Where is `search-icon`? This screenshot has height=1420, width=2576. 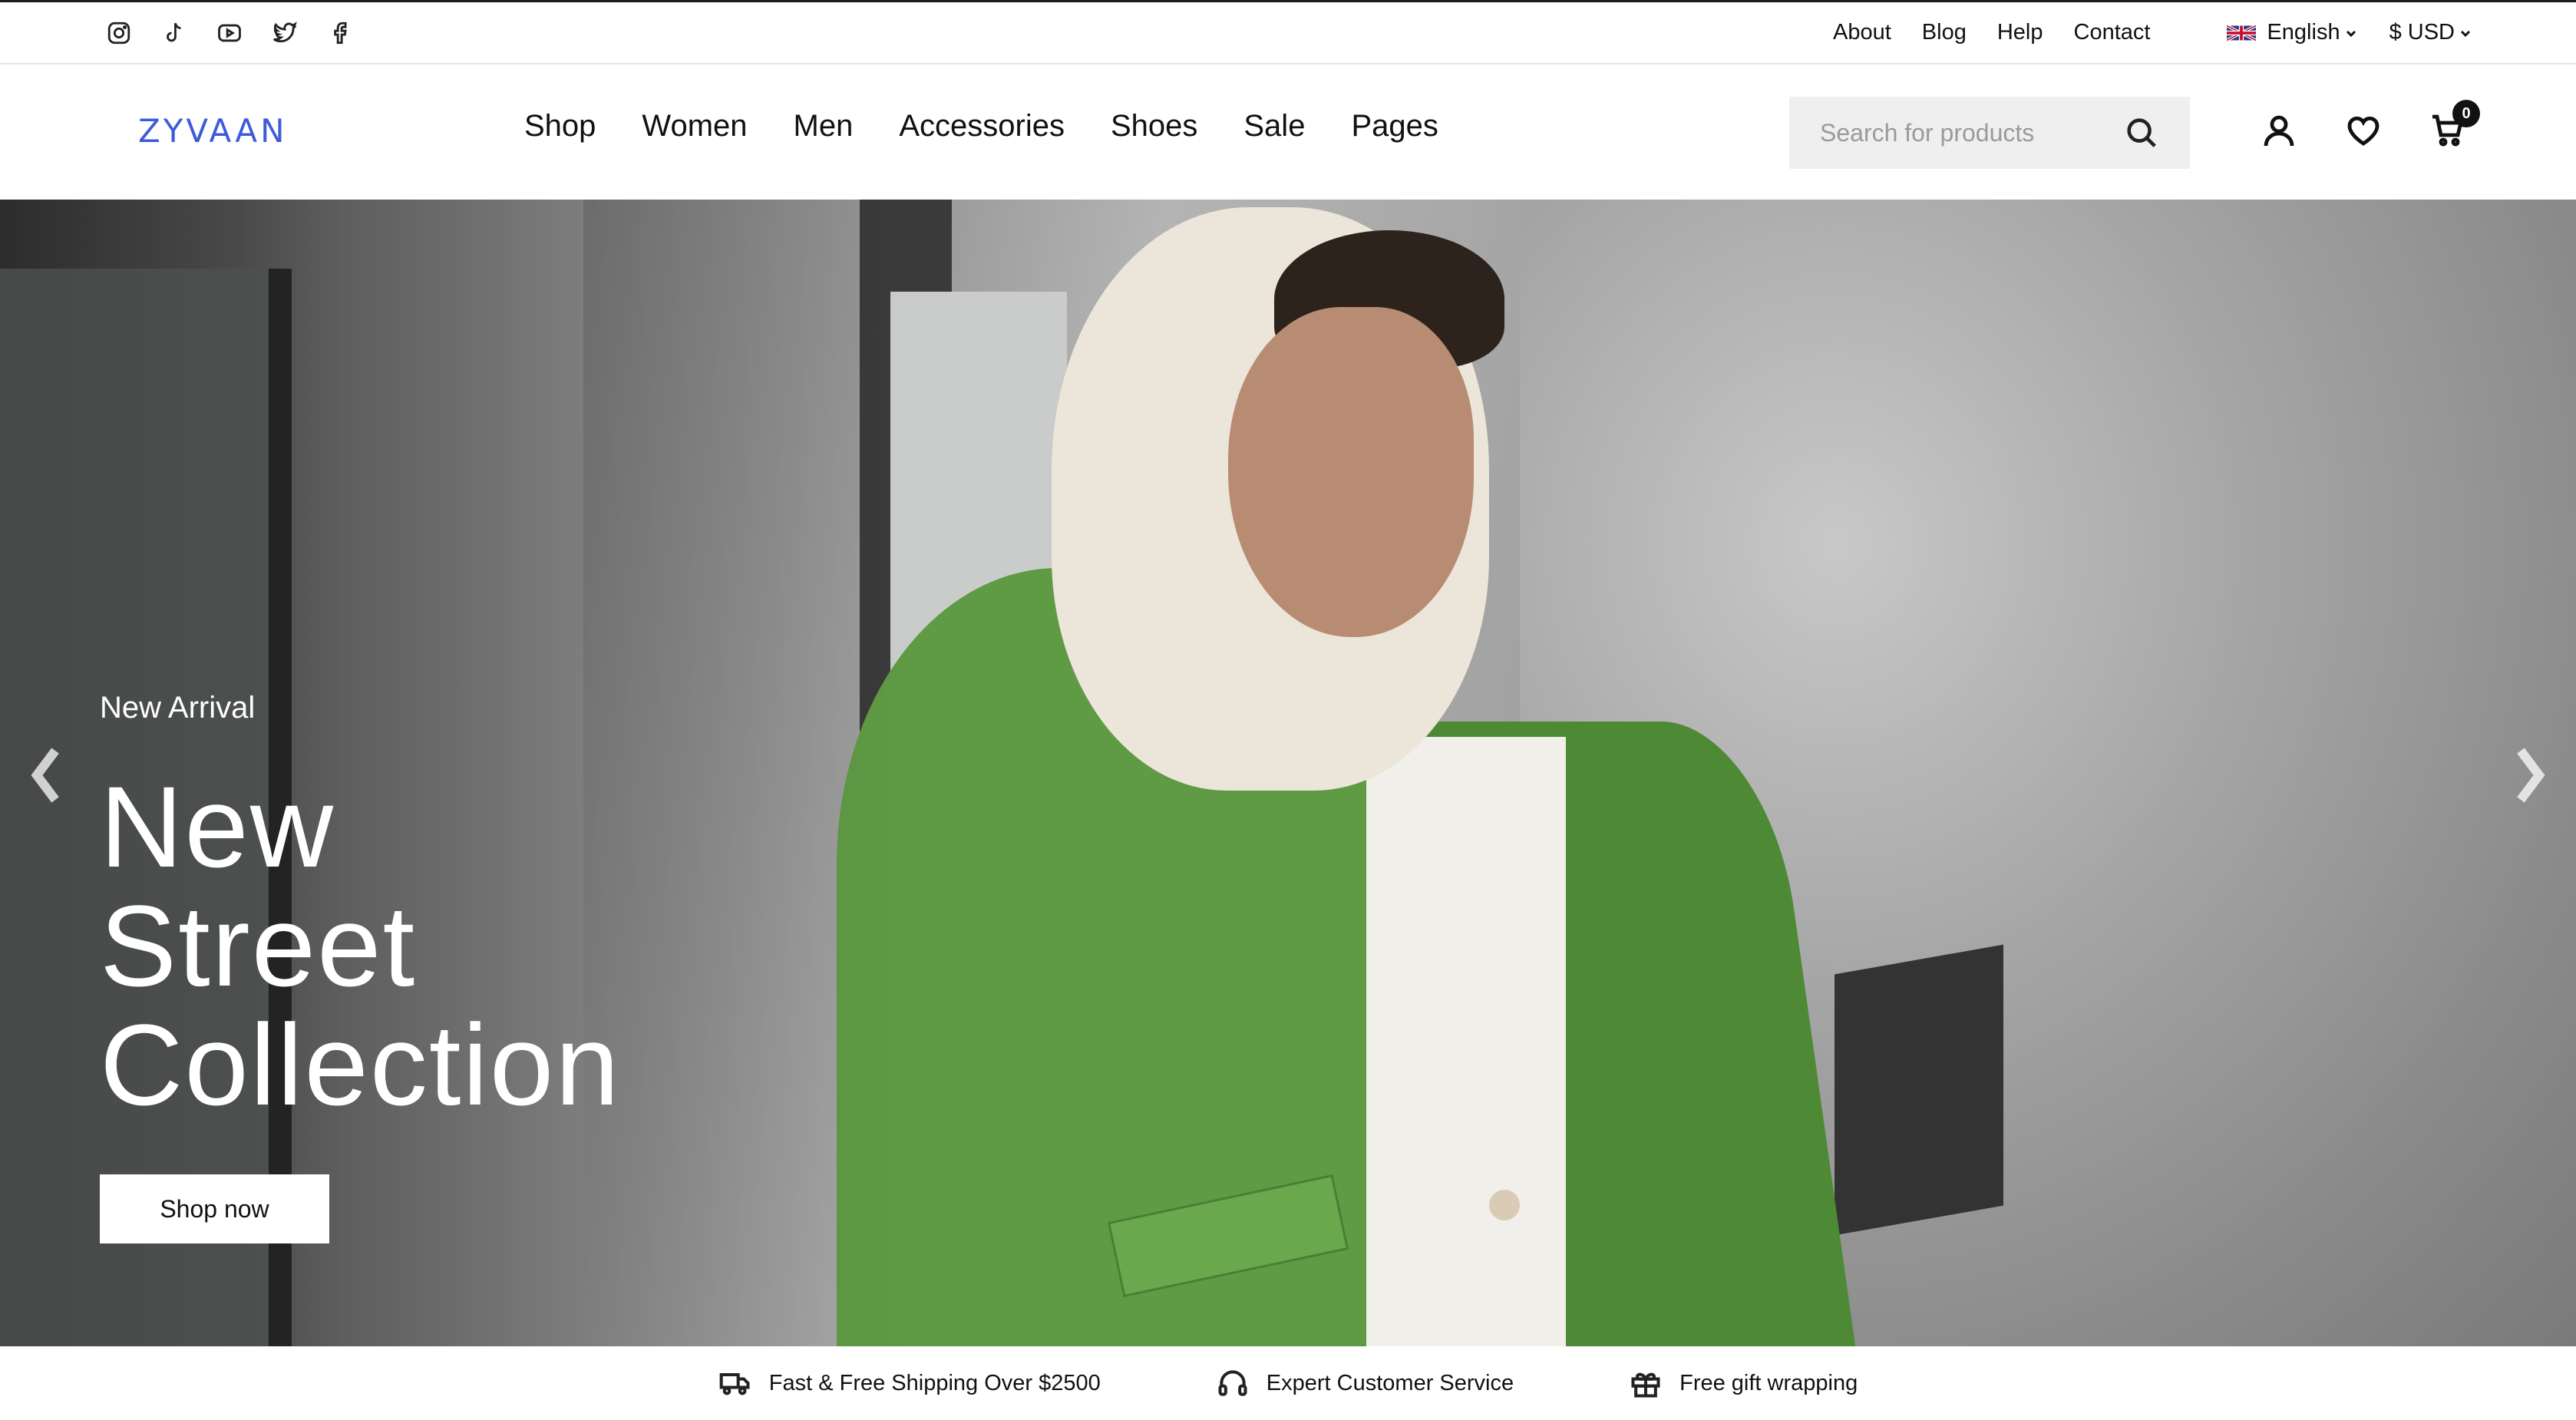 search-icon is located at coordinates (2141, 132).